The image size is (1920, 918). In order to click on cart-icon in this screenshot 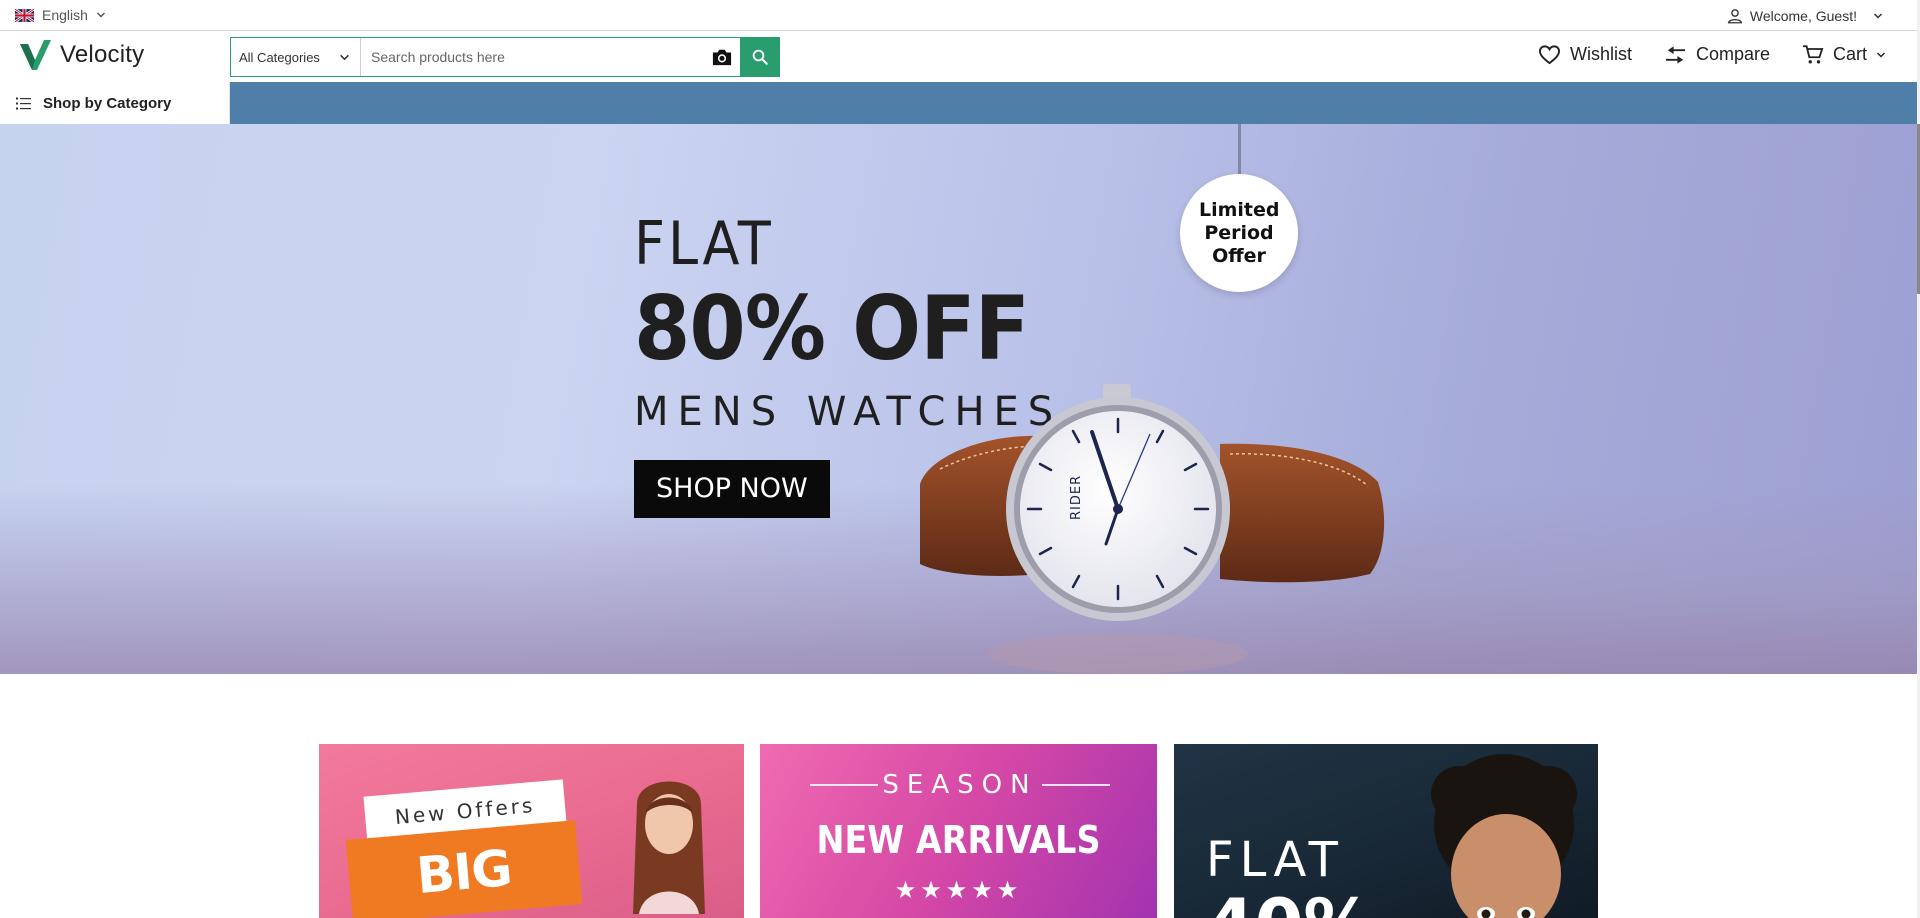, I will do `click(1813, 54)`.